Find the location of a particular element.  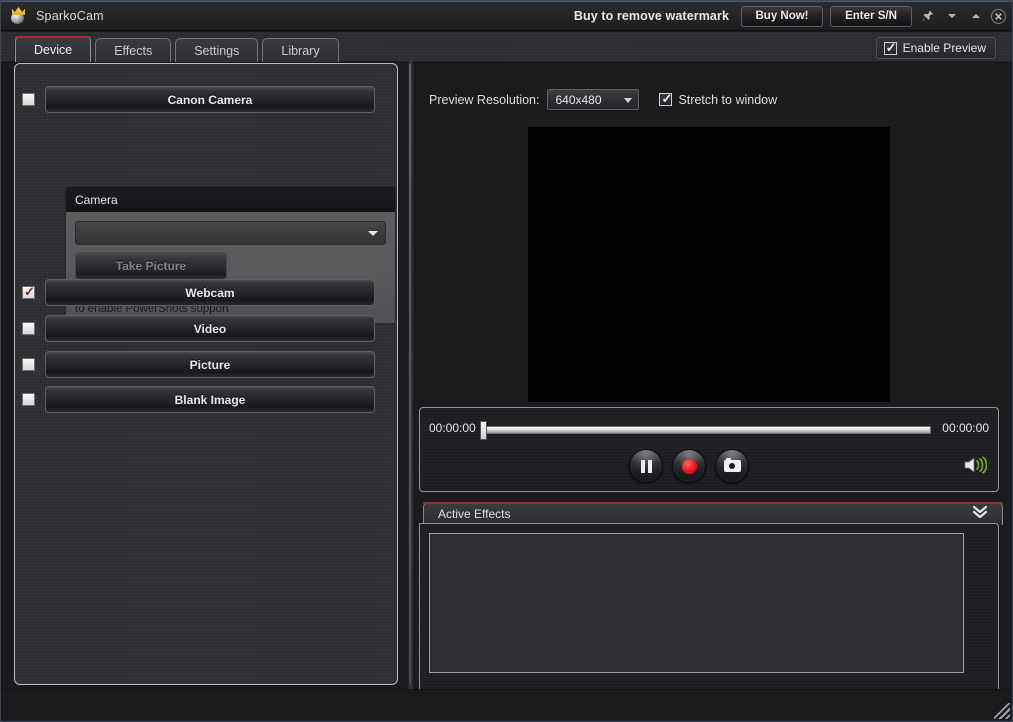

tab-settings: Settings is located at coordinates (217, 50).